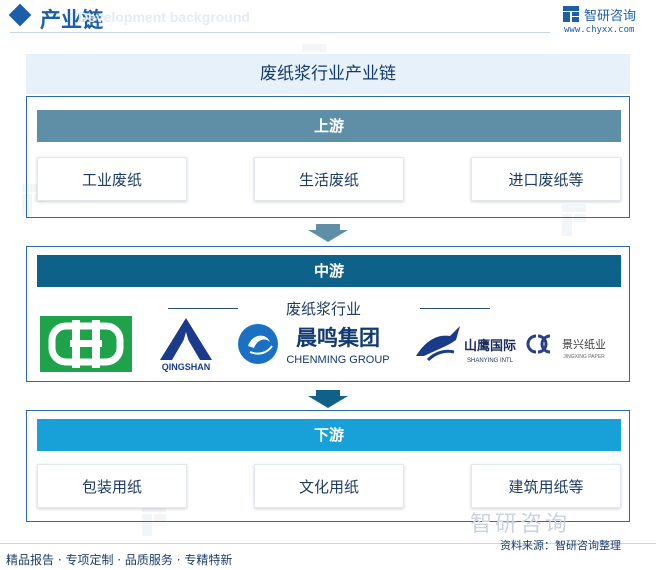 The image size is (656, 570). What do you see at coordinates (164, 17) in the screenshot?
I see `ghost-heading: Development background` at bounding box center [164, 17].